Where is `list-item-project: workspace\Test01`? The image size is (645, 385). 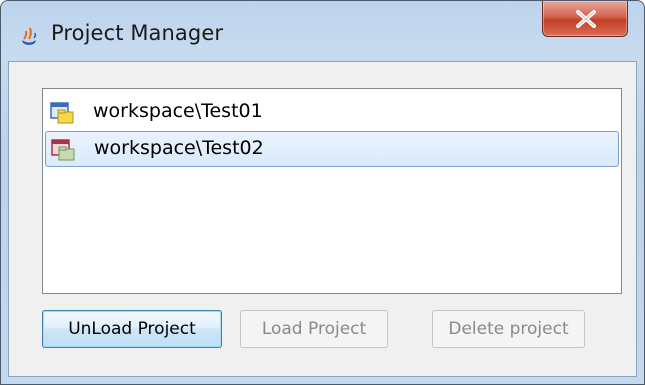 list-item-project: workspace\Test01 is located at coordinates (332, 113).